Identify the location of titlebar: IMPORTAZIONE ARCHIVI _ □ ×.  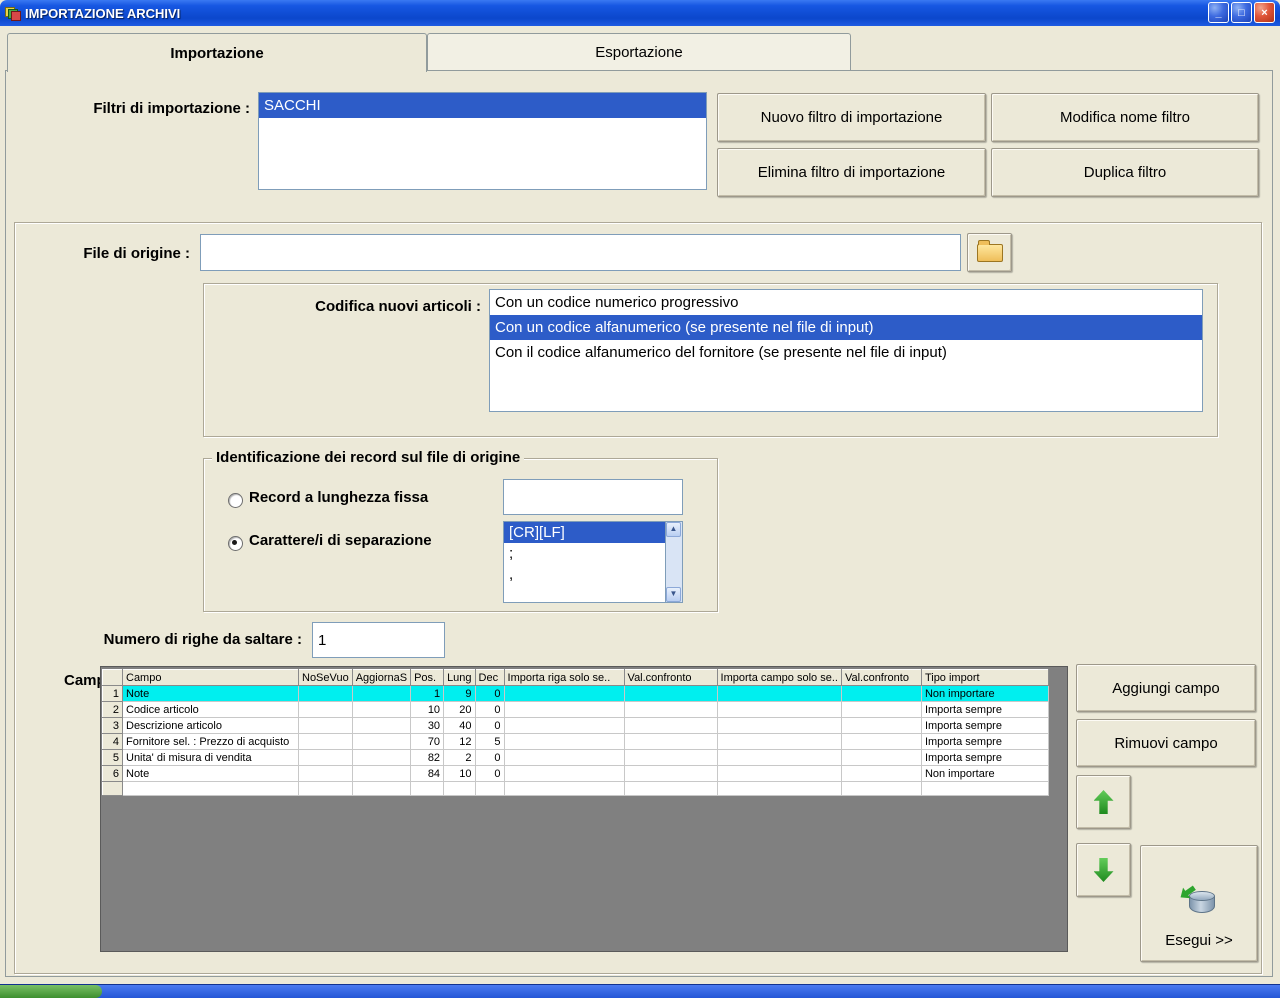
(640, 13).